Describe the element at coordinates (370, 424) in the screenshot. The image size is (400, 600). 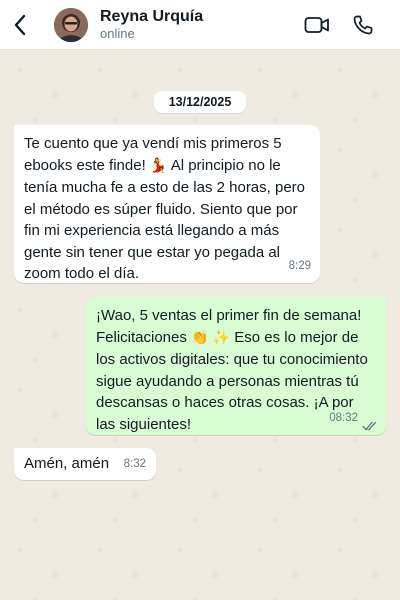
I see `double-check-icon` at that location.